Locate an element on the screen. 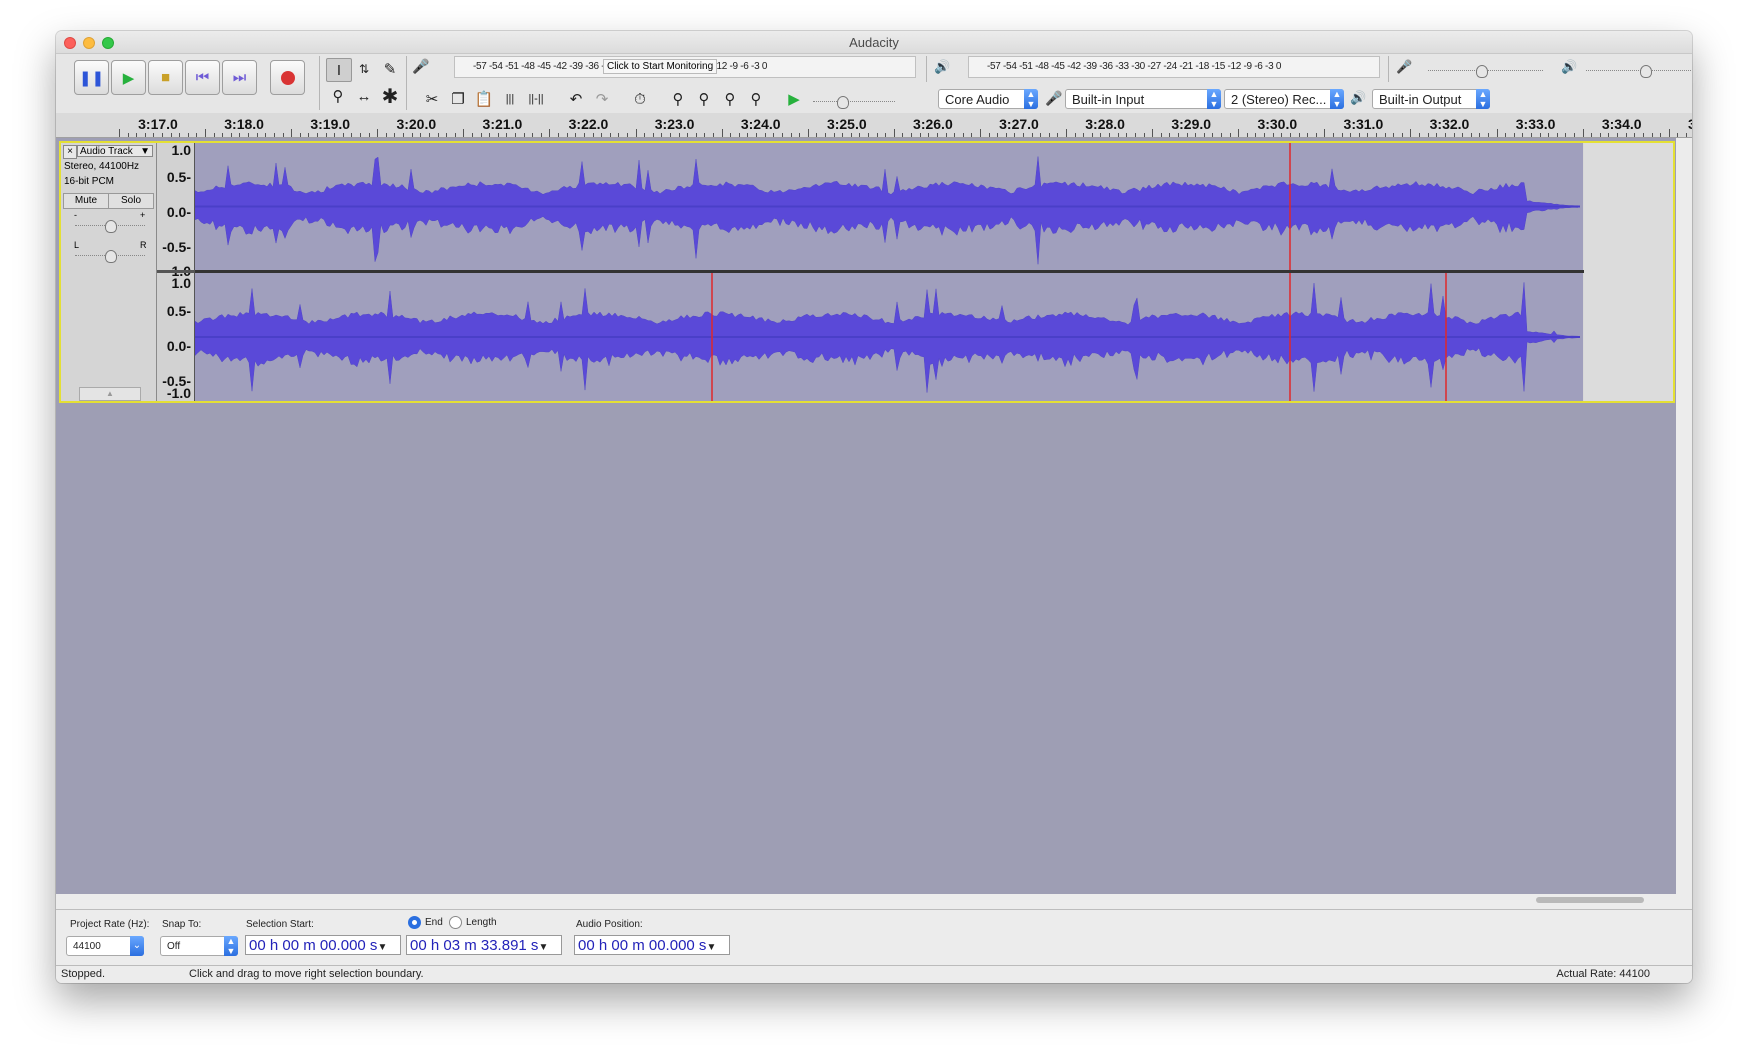  envelope-tool: ⇅ is located at coordinates (364, 69).